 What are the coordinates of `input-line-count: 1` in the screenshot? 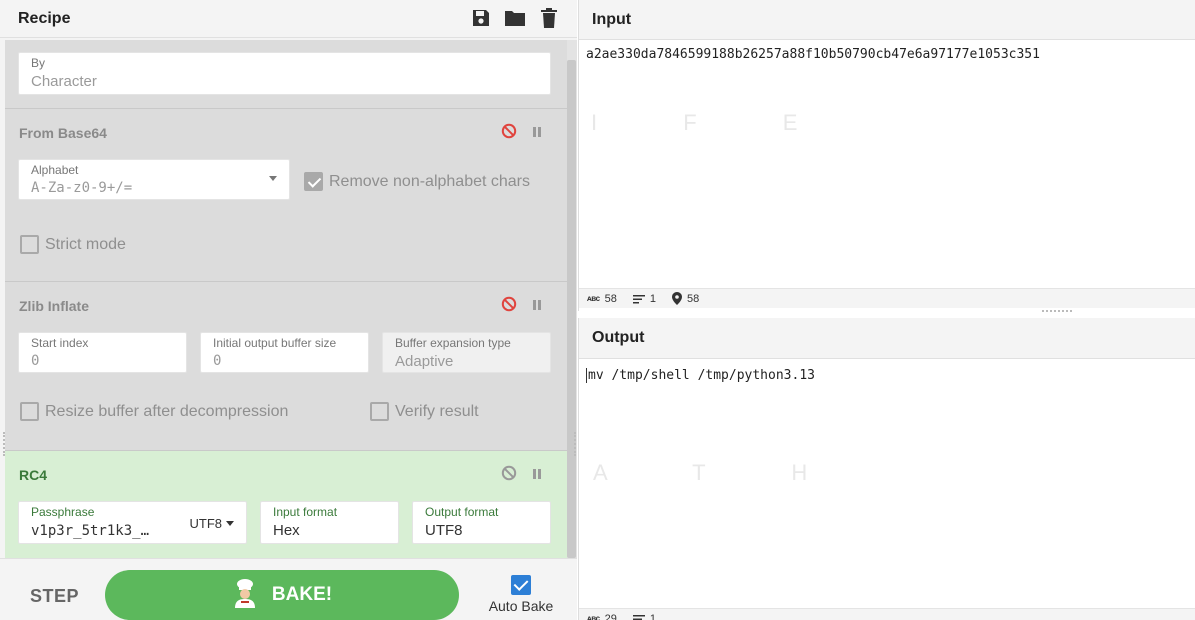 It's located at (652, 298).